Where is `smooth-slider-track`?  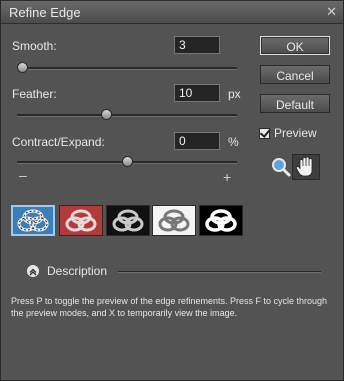 smooth-slider-track is located at coordinates (127, 68).